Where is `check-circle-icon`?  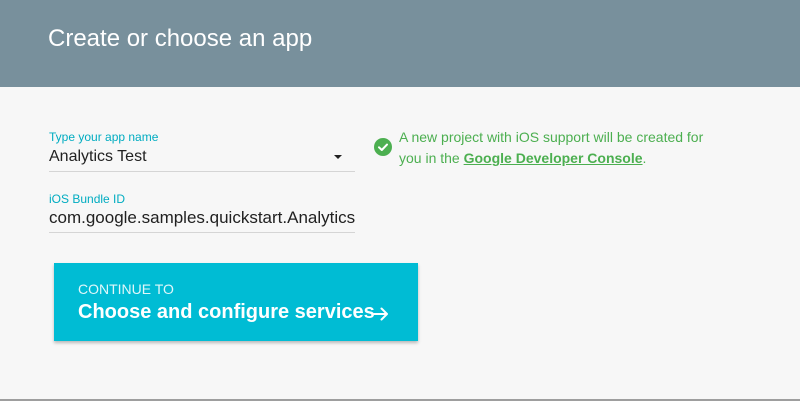 check-circle-icon is located at coordinates (383, 147).